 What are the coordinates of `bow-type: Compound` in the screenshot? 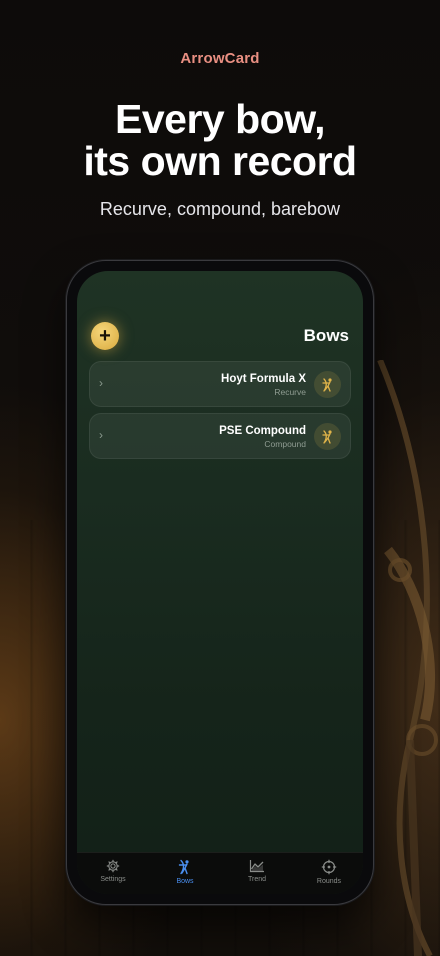 It's located at (285, 444).